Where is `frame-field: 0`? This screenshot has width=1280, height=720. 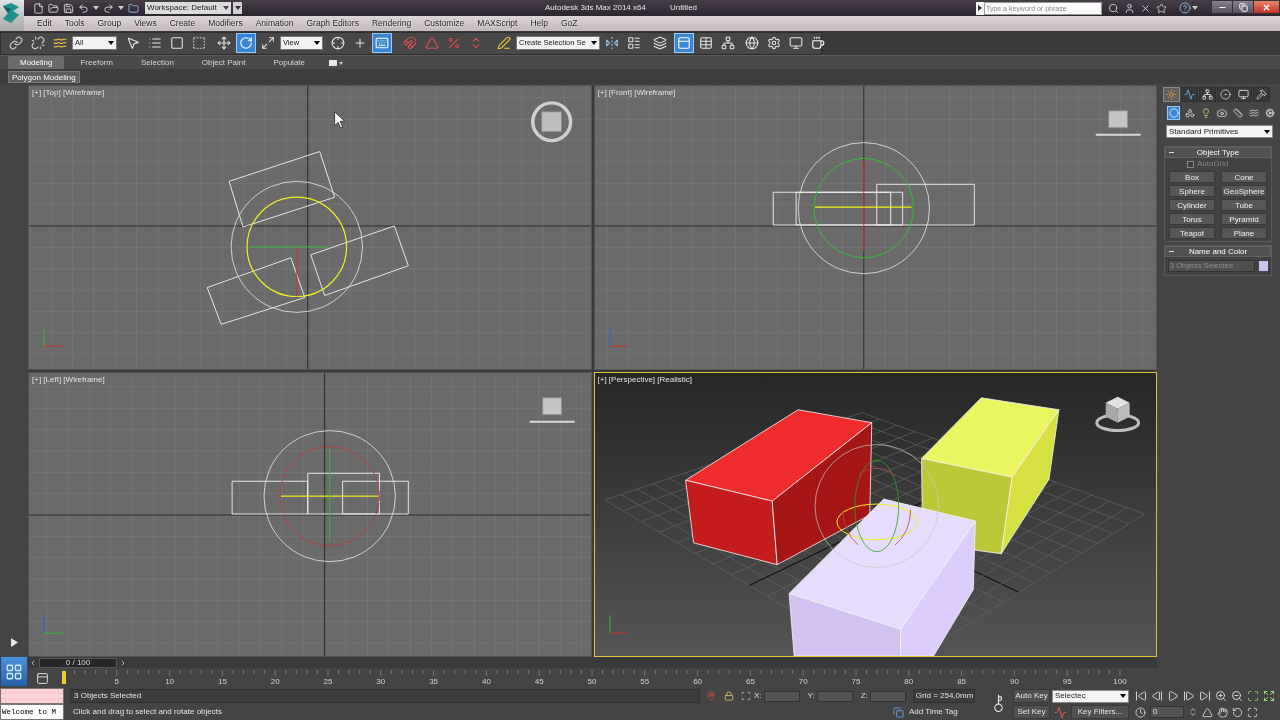 frame-field: 0 is located at coordinates (1167, 712).